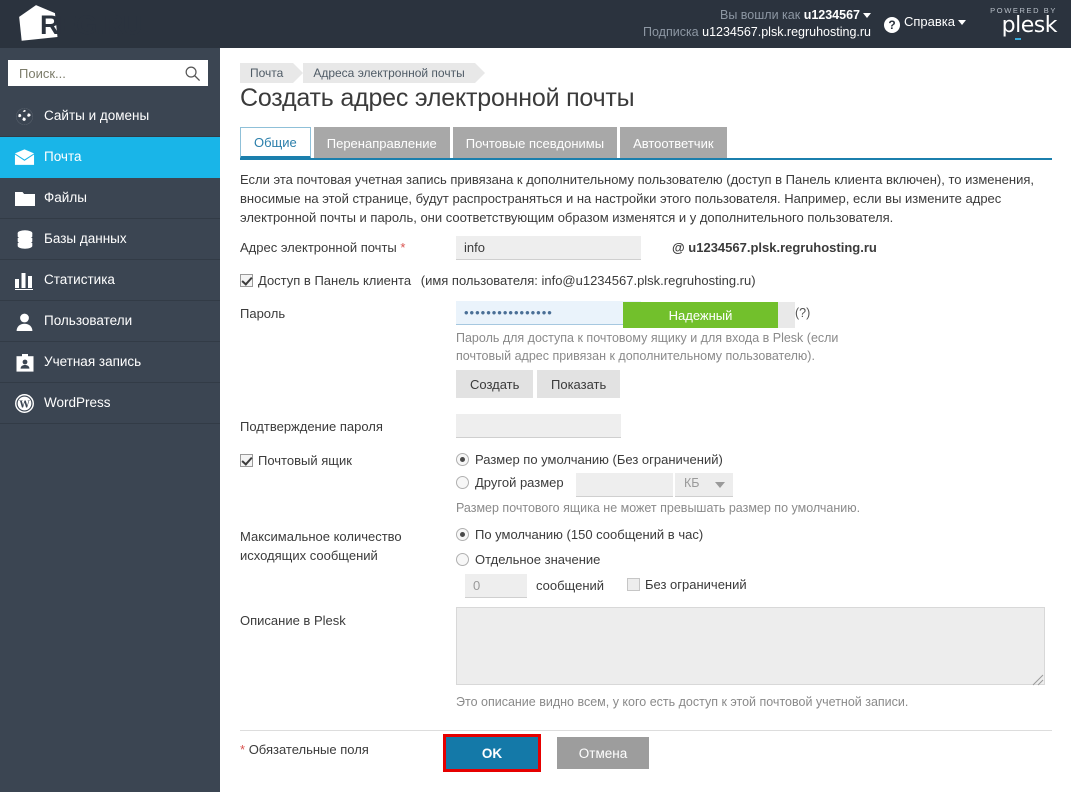 Image resolution: width=1071 pixels, height=792 pixels. What do you see at coordinates (85, 238) in the screenshot?
I see `sidebar-item-label: Базы данных` at bounding box center [85, 238].